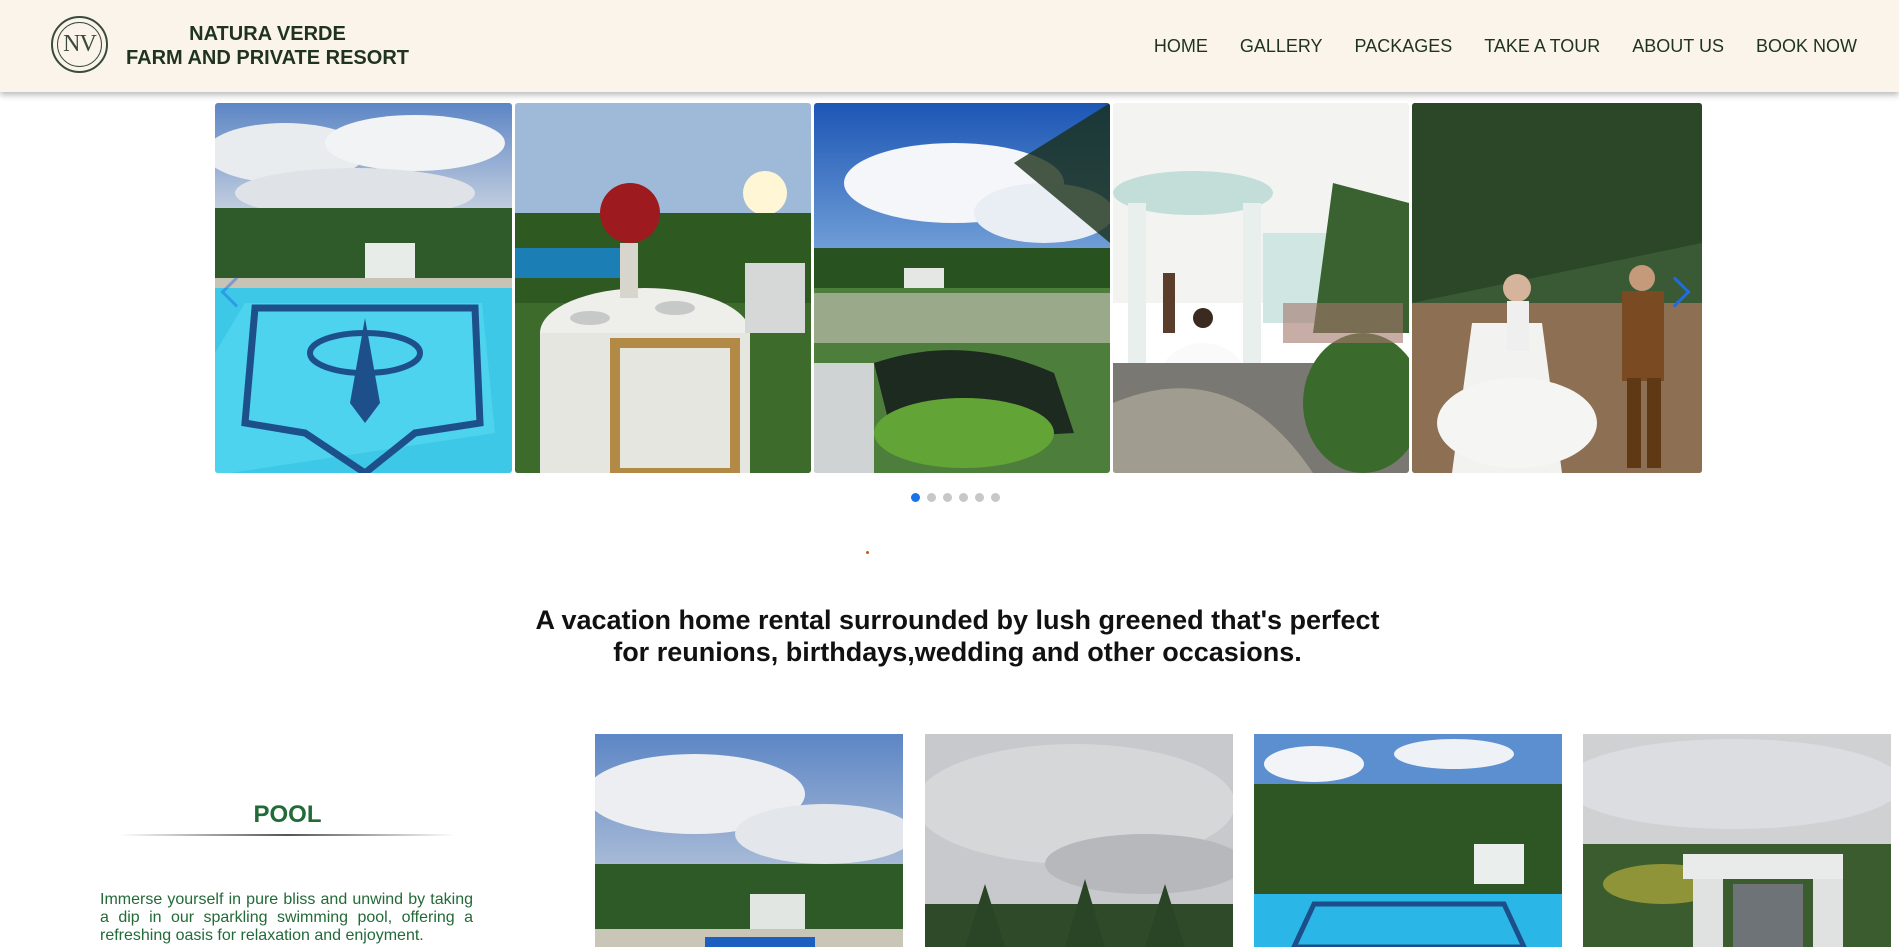 The height and width of the screenshot is (947, 1899). Describe the element at coordinates (363, 288) in the screenshot. I see `carousel-slide-pool` at that location.